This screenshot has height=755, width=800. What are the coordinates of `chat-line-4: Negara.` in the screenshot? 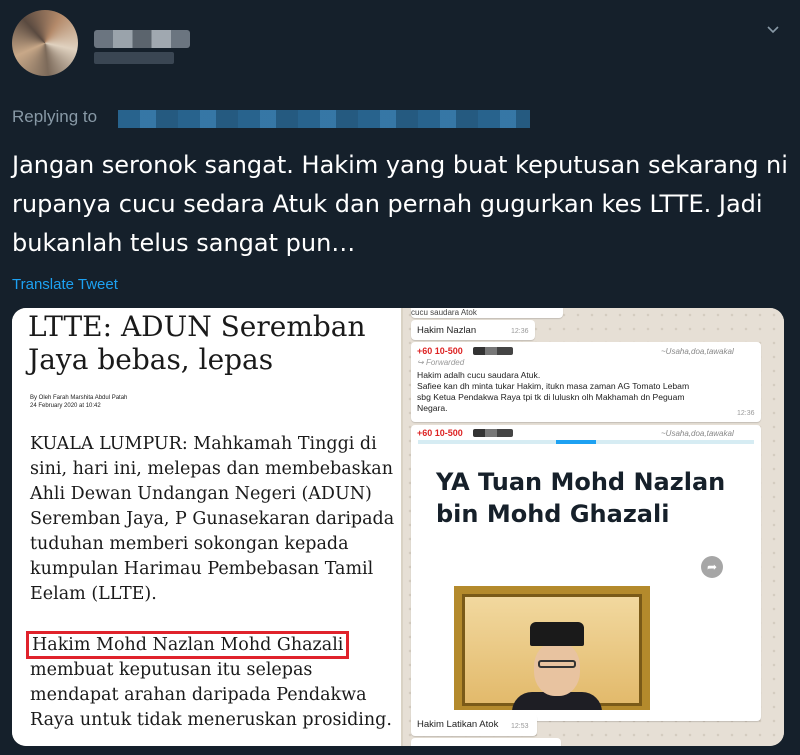 It's located at (432, 408).